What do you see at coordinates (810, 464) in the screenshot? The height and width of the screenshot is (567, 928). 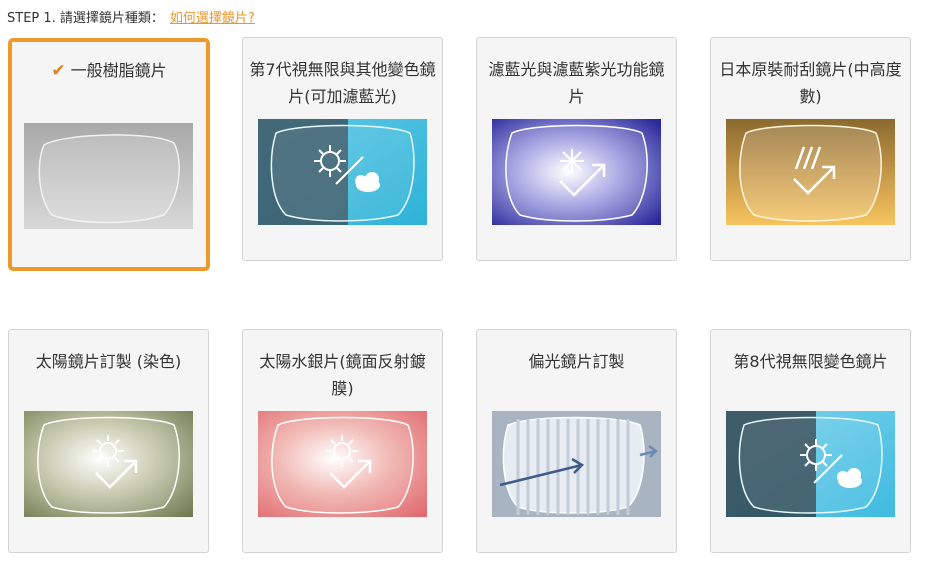 I see `lens-image-photochromic-gen8` at bounding box center [810, 464].